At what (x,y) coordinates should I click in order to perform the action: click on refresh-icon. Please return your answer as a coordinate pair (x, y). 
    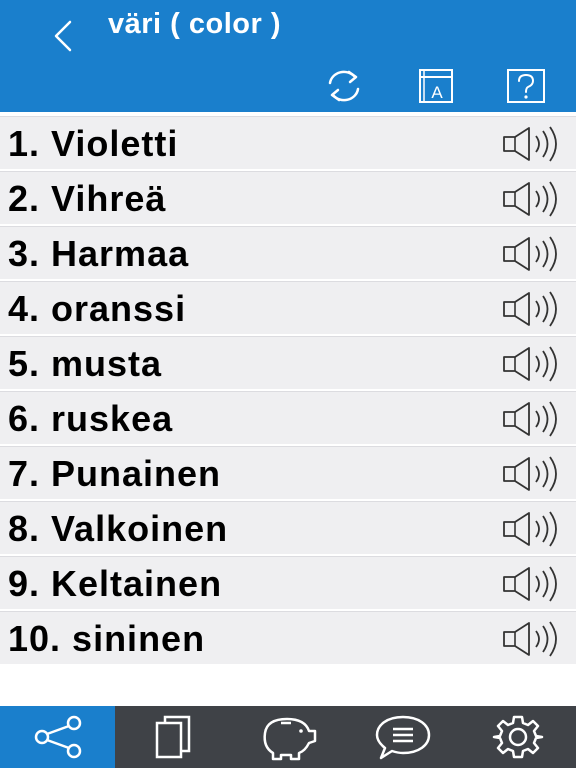
    Looking at the image, I should click on (344, 86).